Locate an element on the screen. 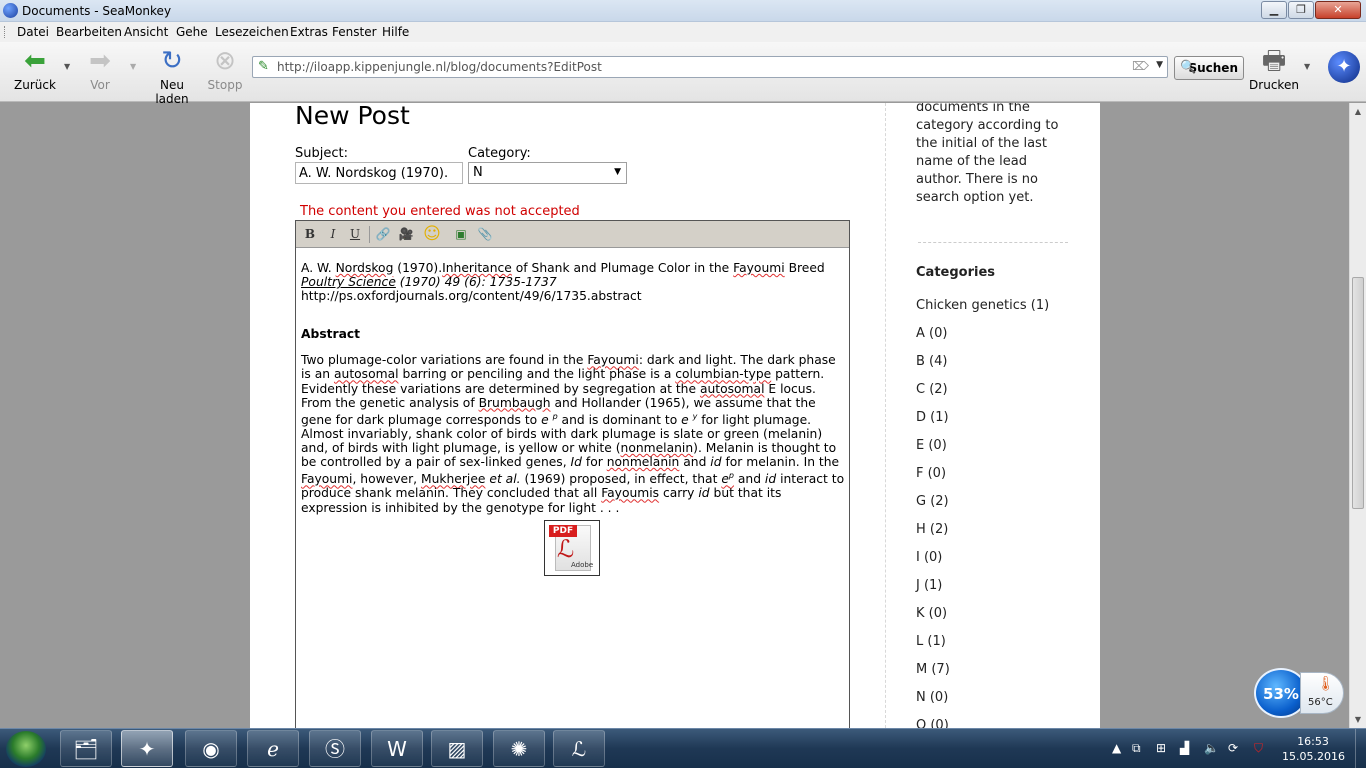  menu-gehe: Gehe is located at coordinates (192, 32).